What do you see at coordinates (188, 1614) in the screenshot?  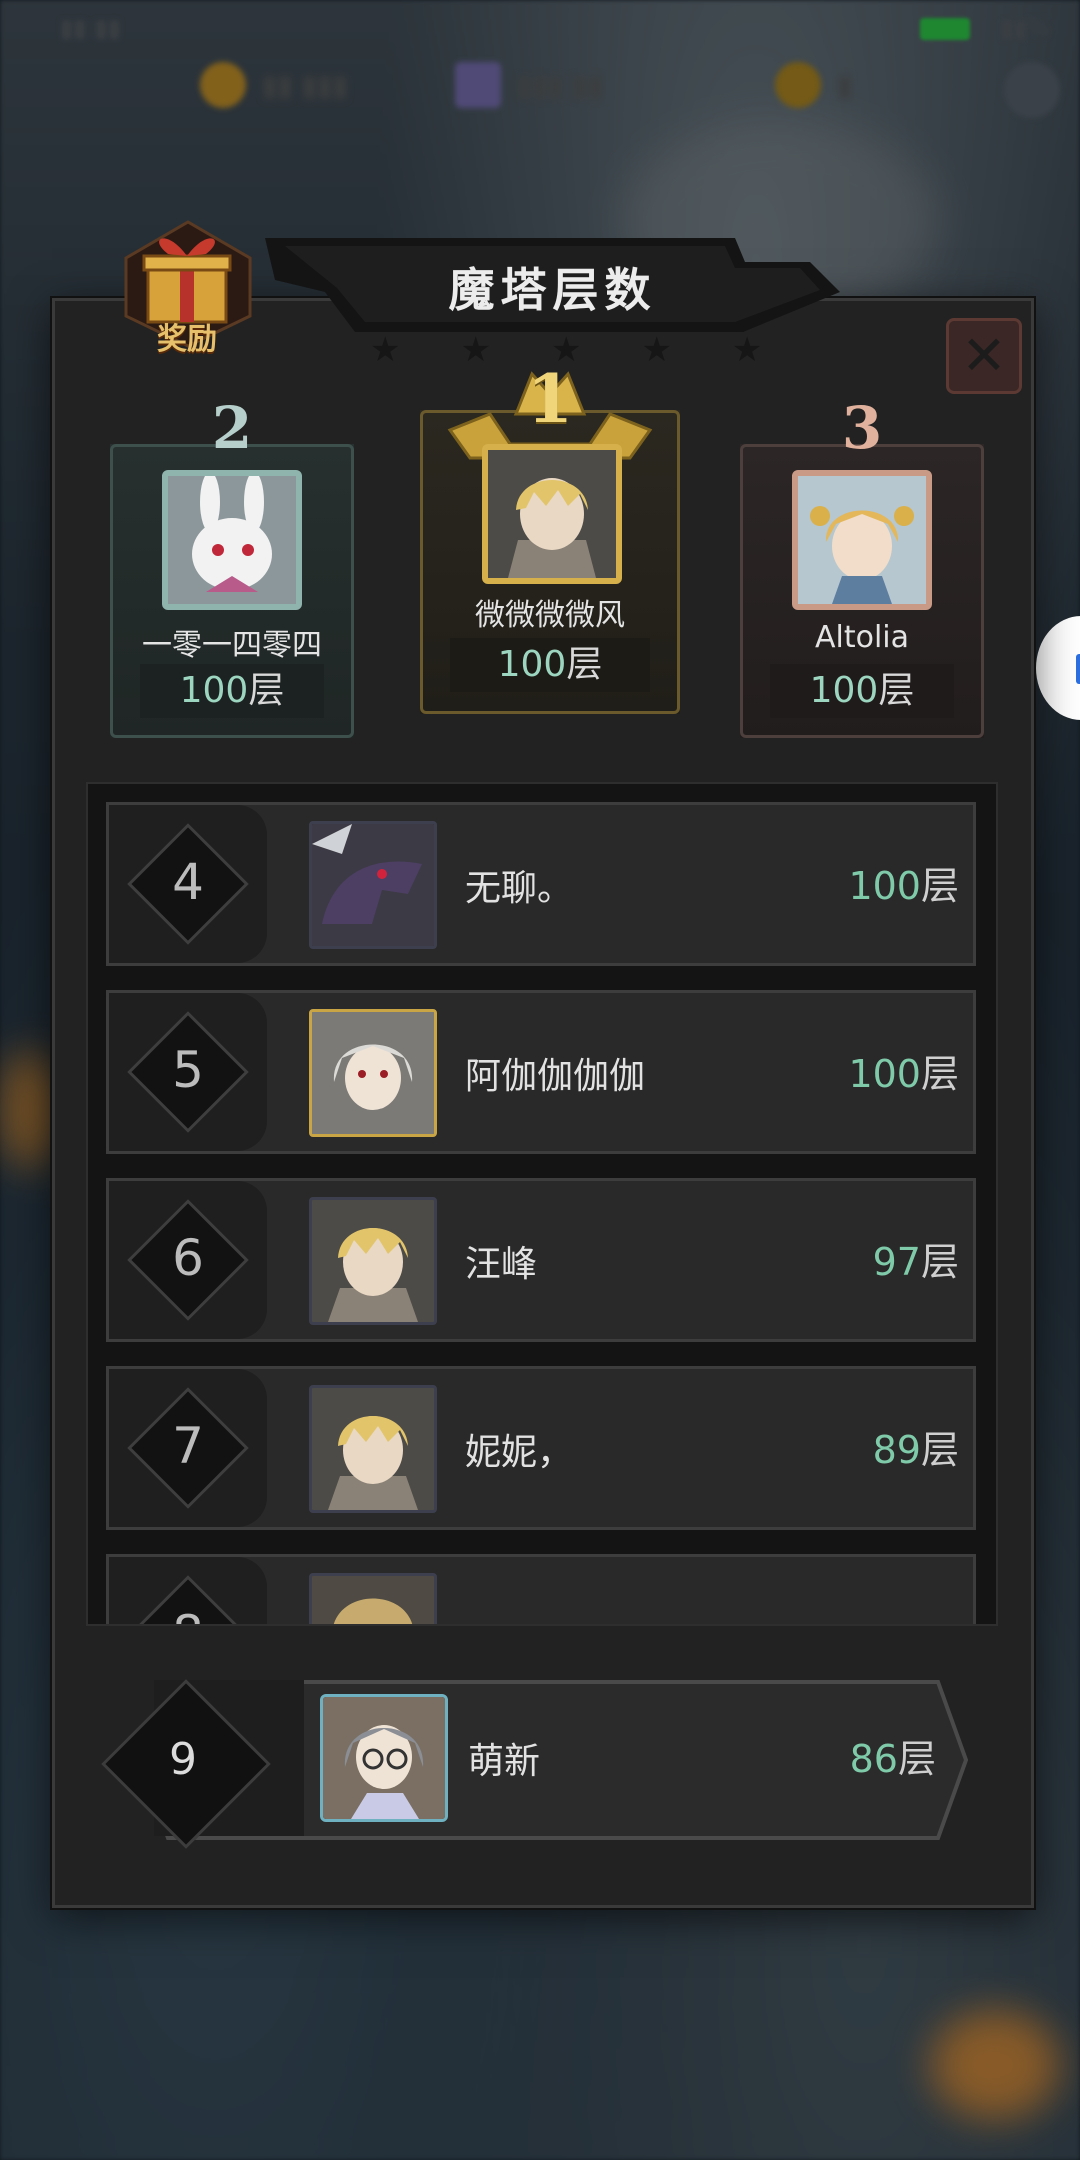 I see `rank-number: 8` at bounding box center [188, 1614].